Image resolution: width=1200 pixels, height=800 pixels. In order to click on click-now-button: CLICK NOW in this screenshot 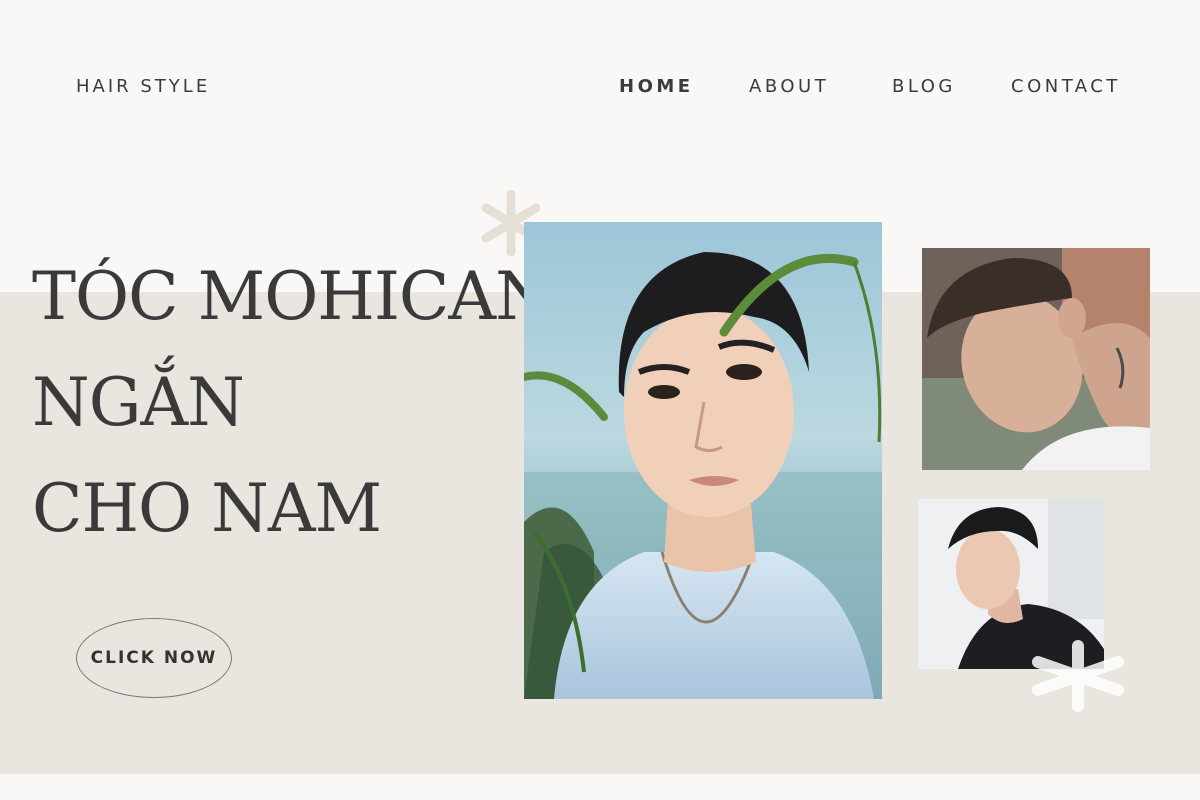, I will do `click(154, 658)`.